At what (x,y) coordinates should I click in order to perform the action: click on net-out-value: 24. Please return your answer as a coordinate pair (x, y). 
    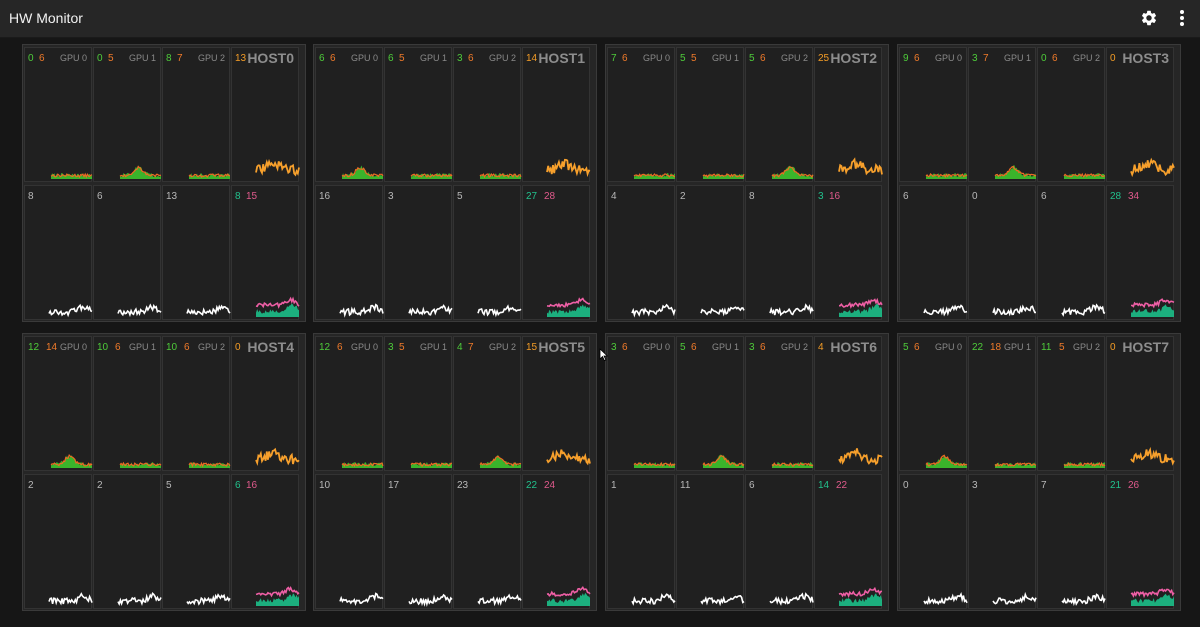
    Looking at the image, I should click on (550, 485).